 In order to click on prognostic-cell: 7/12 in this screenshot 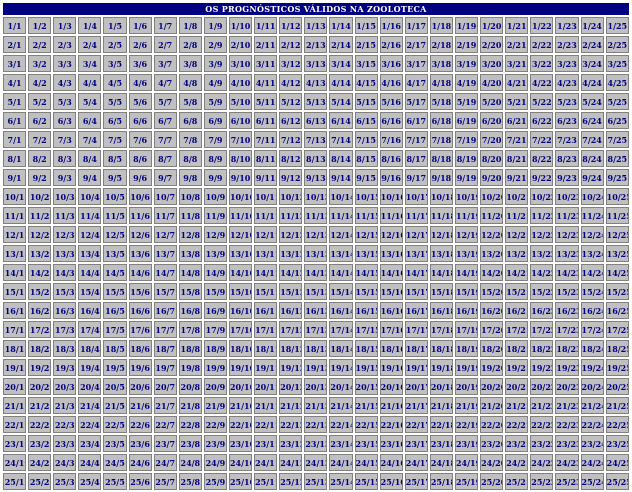, I will do `click(291, 139)`.